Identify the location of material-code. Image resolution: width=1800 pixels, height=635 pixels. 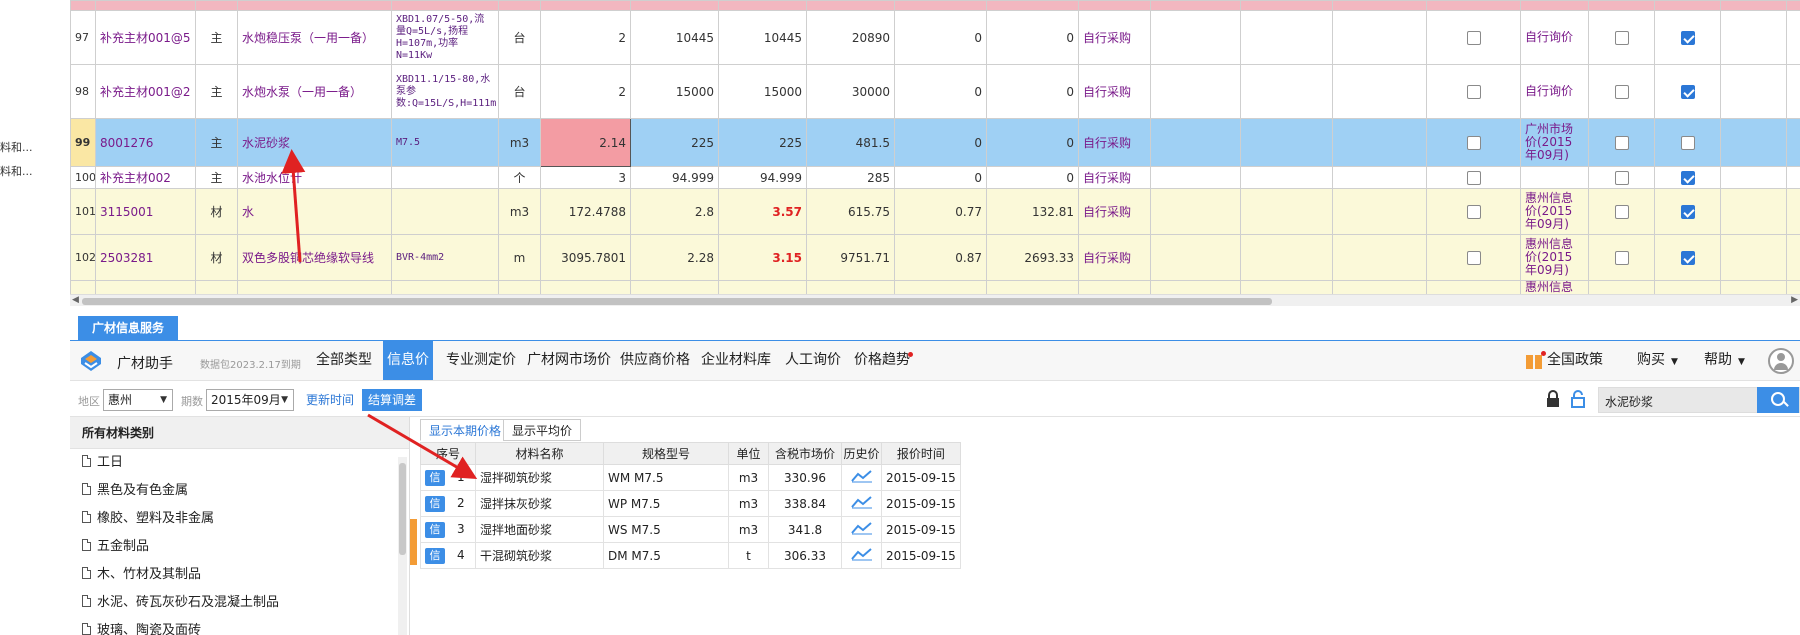
(145, 287).